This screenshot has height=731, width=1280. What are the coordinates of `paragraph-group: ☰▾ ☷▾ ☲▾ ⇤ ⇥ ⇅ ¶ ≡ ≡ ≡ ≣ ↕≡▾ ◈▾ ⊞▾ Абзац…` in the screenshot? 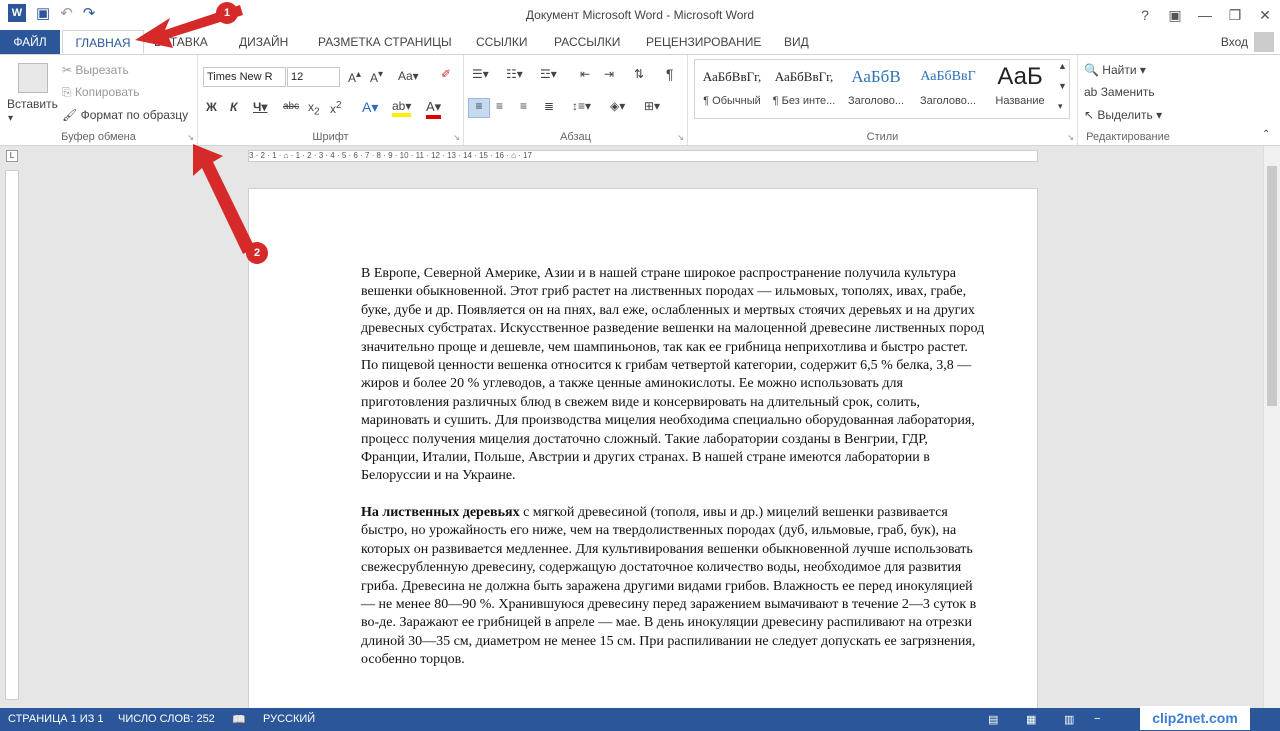 It's located at (576, 100).